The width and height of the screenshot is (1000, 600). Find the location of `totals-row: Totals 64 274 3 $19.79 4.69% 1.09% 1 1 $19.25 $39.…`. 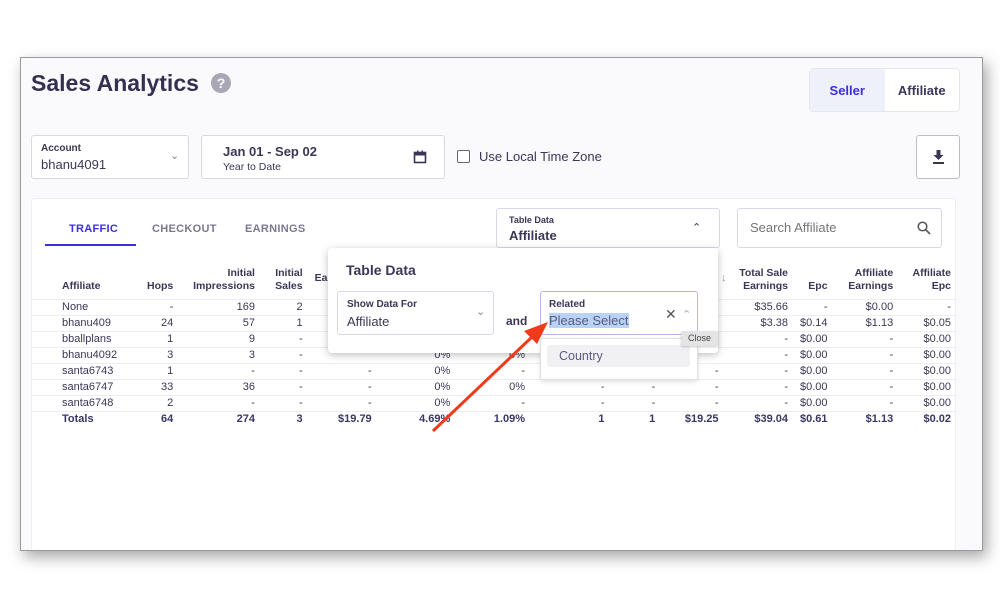

totals-row: Totals 64 274 3 $19.79 4.69% 1.09% 1 1 $19.25 $39.… is located at coordinates (494, 418).